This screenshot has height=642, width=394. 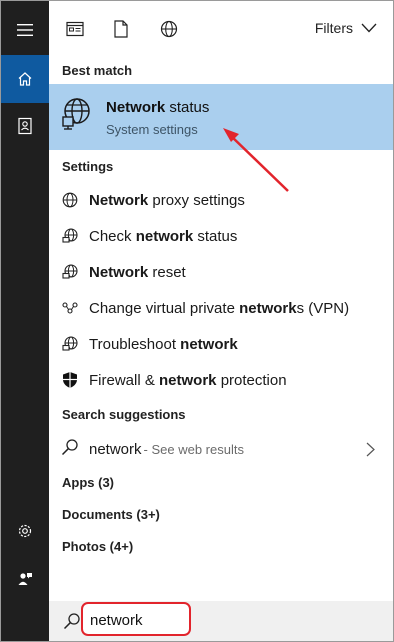 I want to click on left-rail, so click(x=25, y=321).